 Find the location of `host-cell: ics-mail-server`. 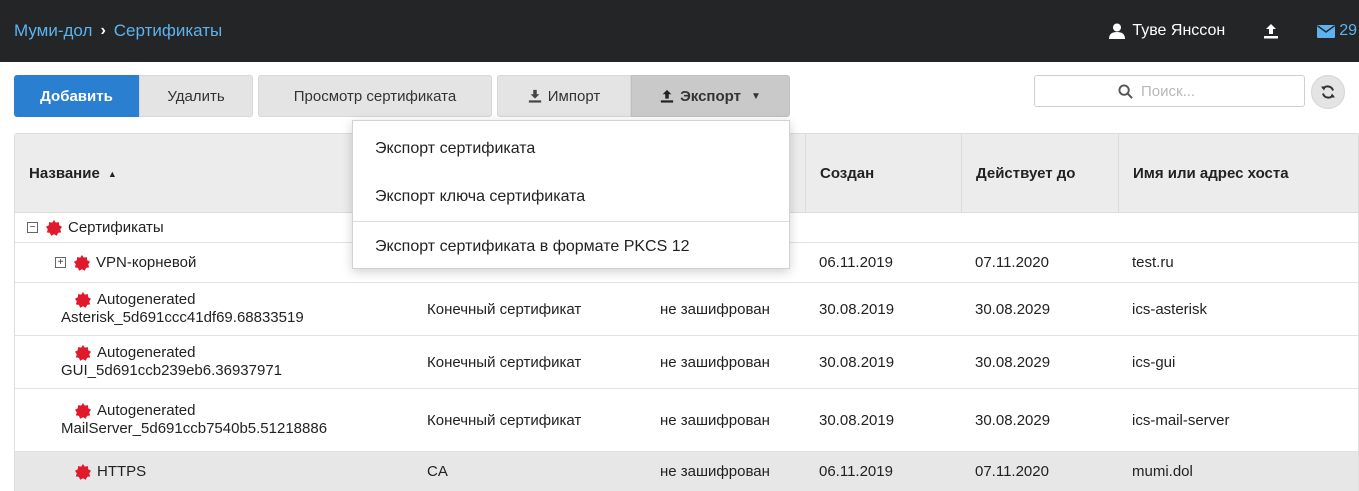

host-cell: ics-mail-server is located at coordinates (1181, 420).